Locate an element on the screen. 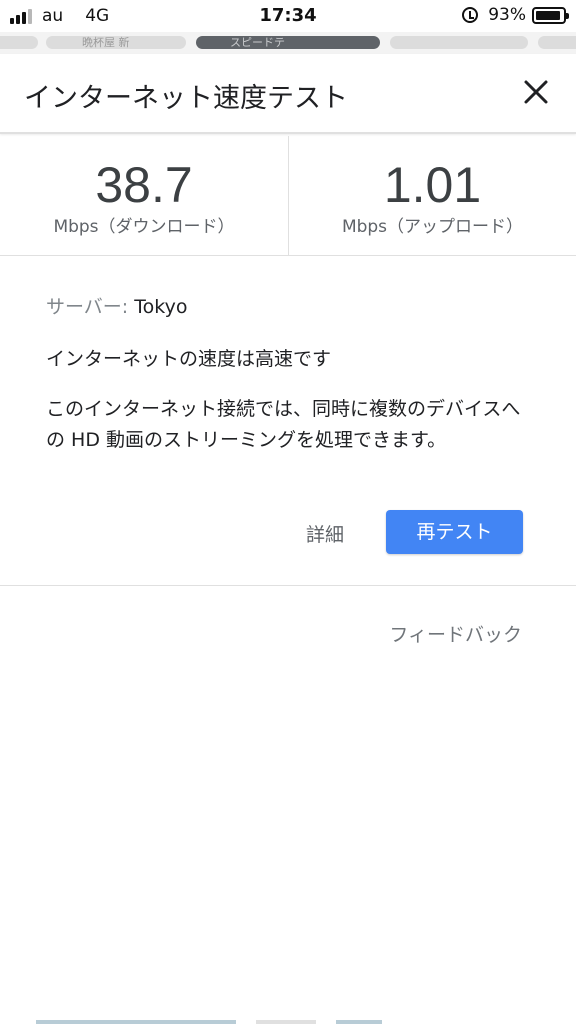 The height and width of the screenshot is (1024, 576). status-right: 93% is located at coordinates (515, 15).